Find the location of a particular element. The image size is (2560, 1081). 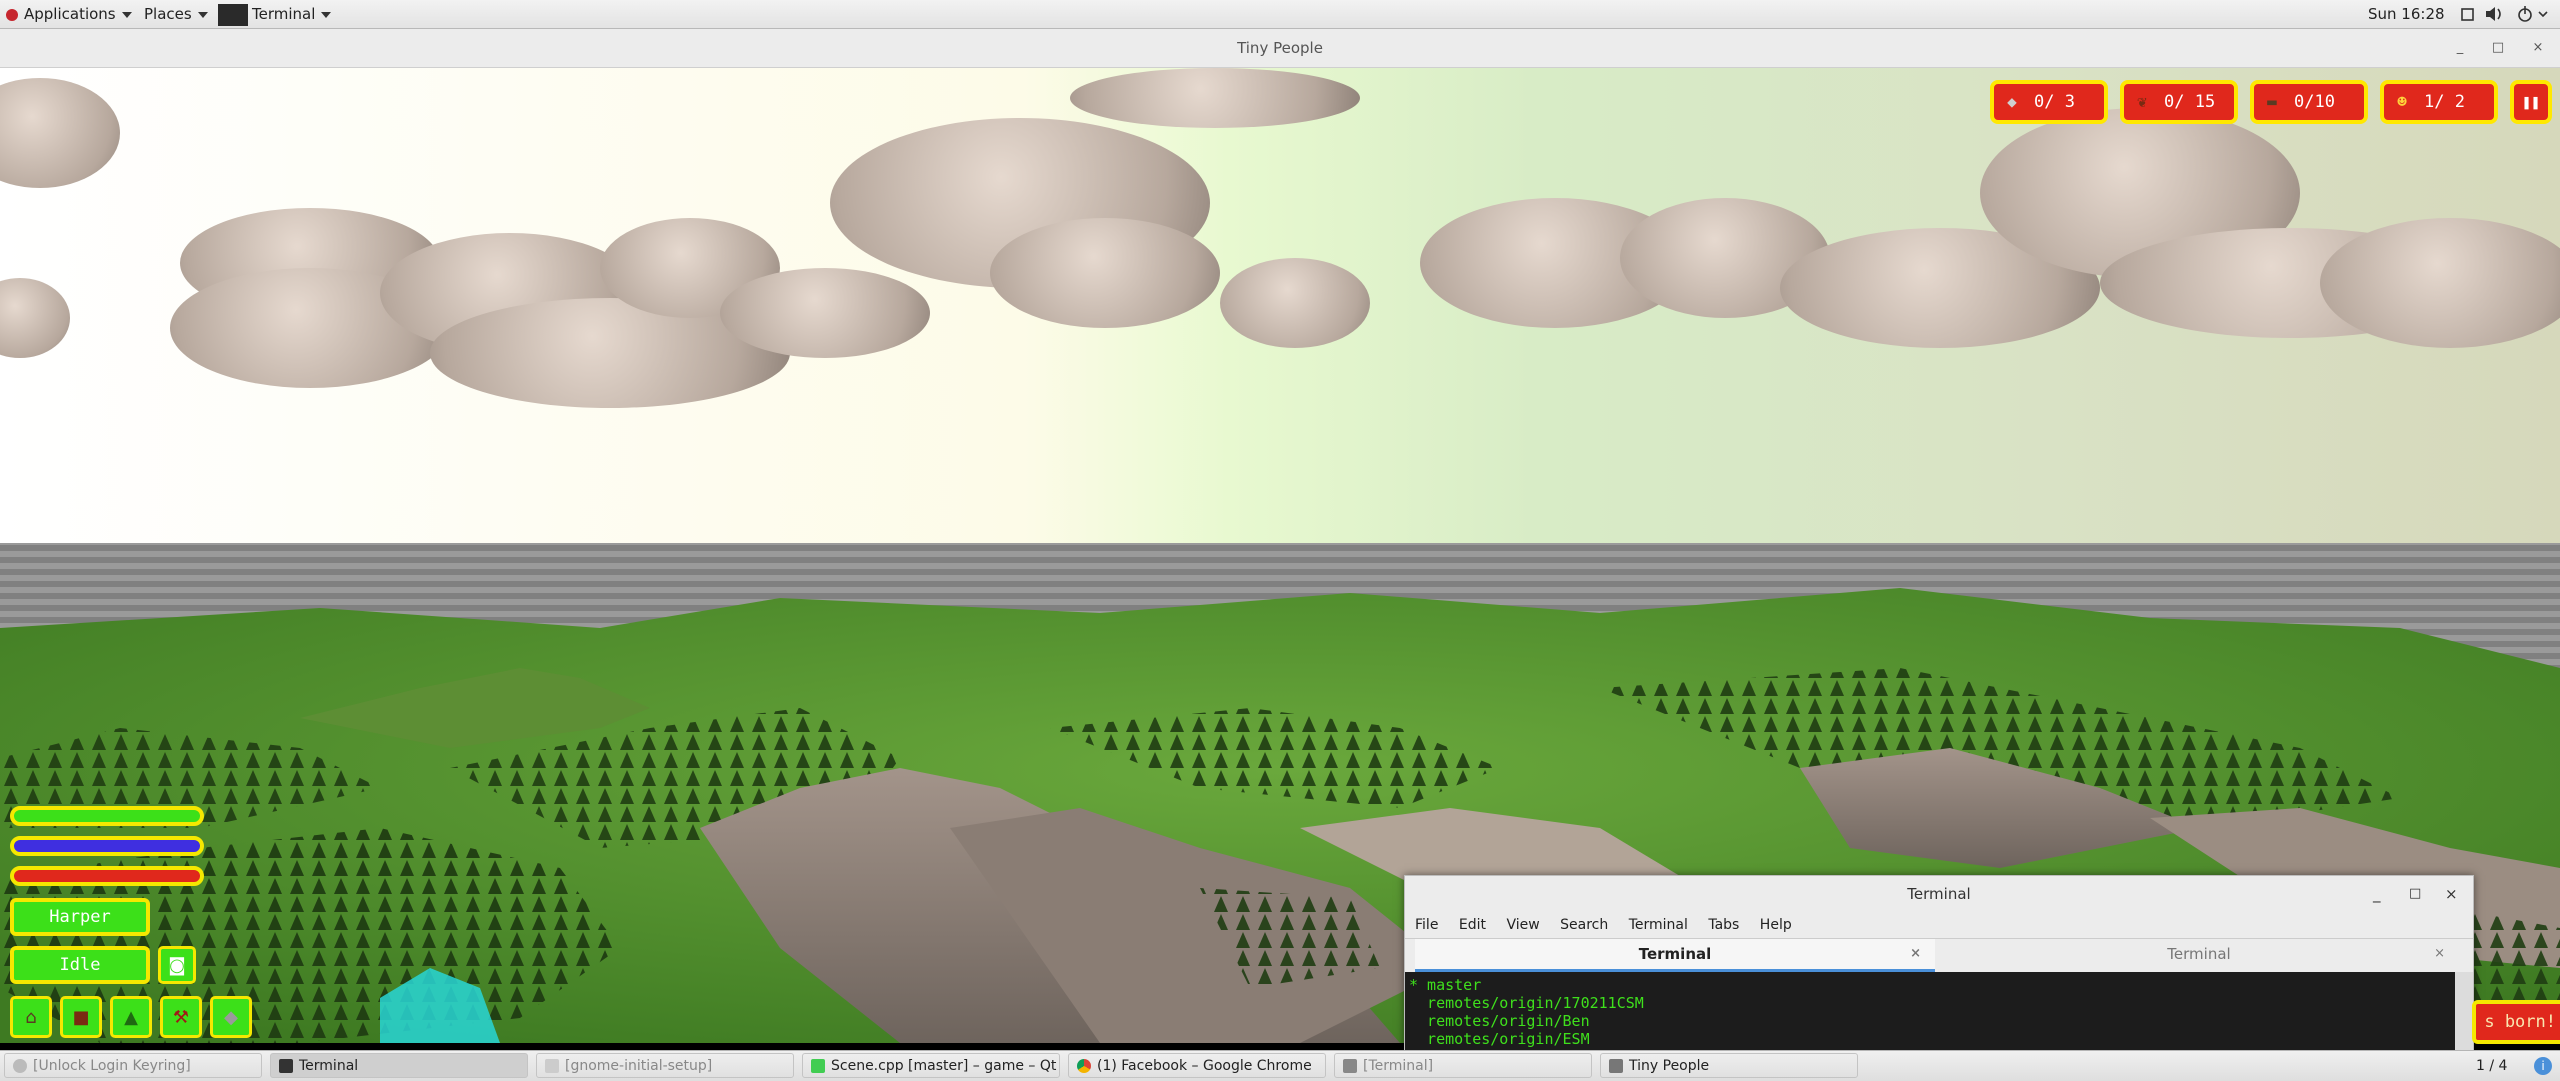

system-tray is located at coordinates (2506, 14).